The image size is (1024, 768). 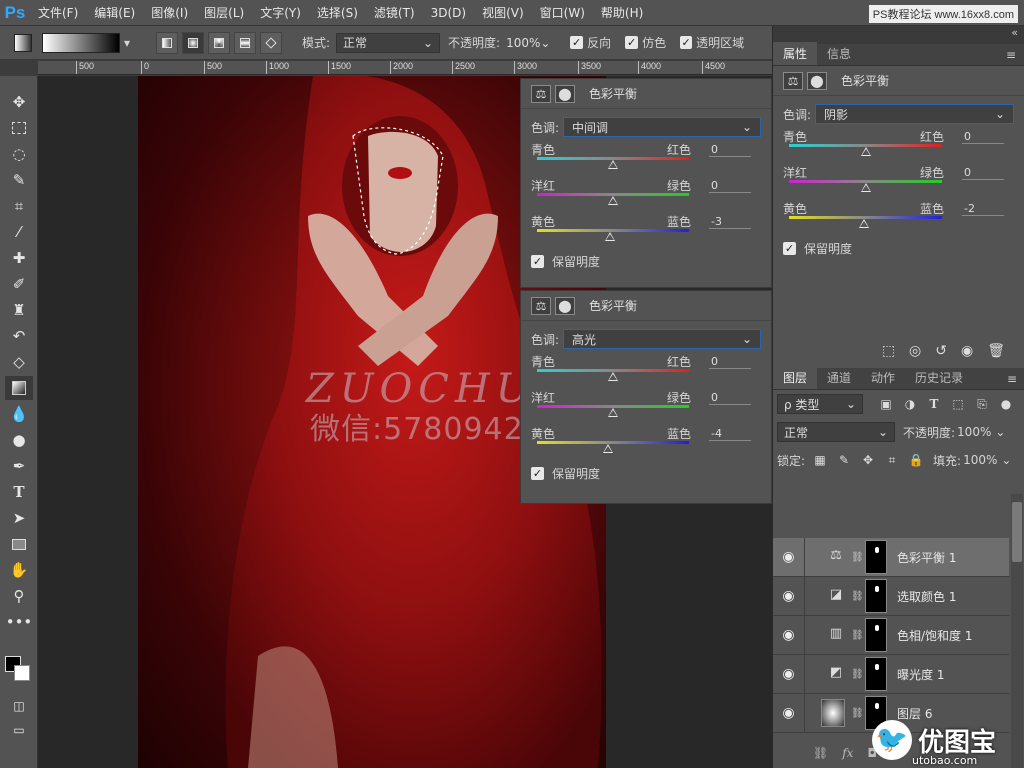 I want to click on layer-row: ◉ ▥ ⛓ 色相/饱和度 1, so click(x=891, y=635).